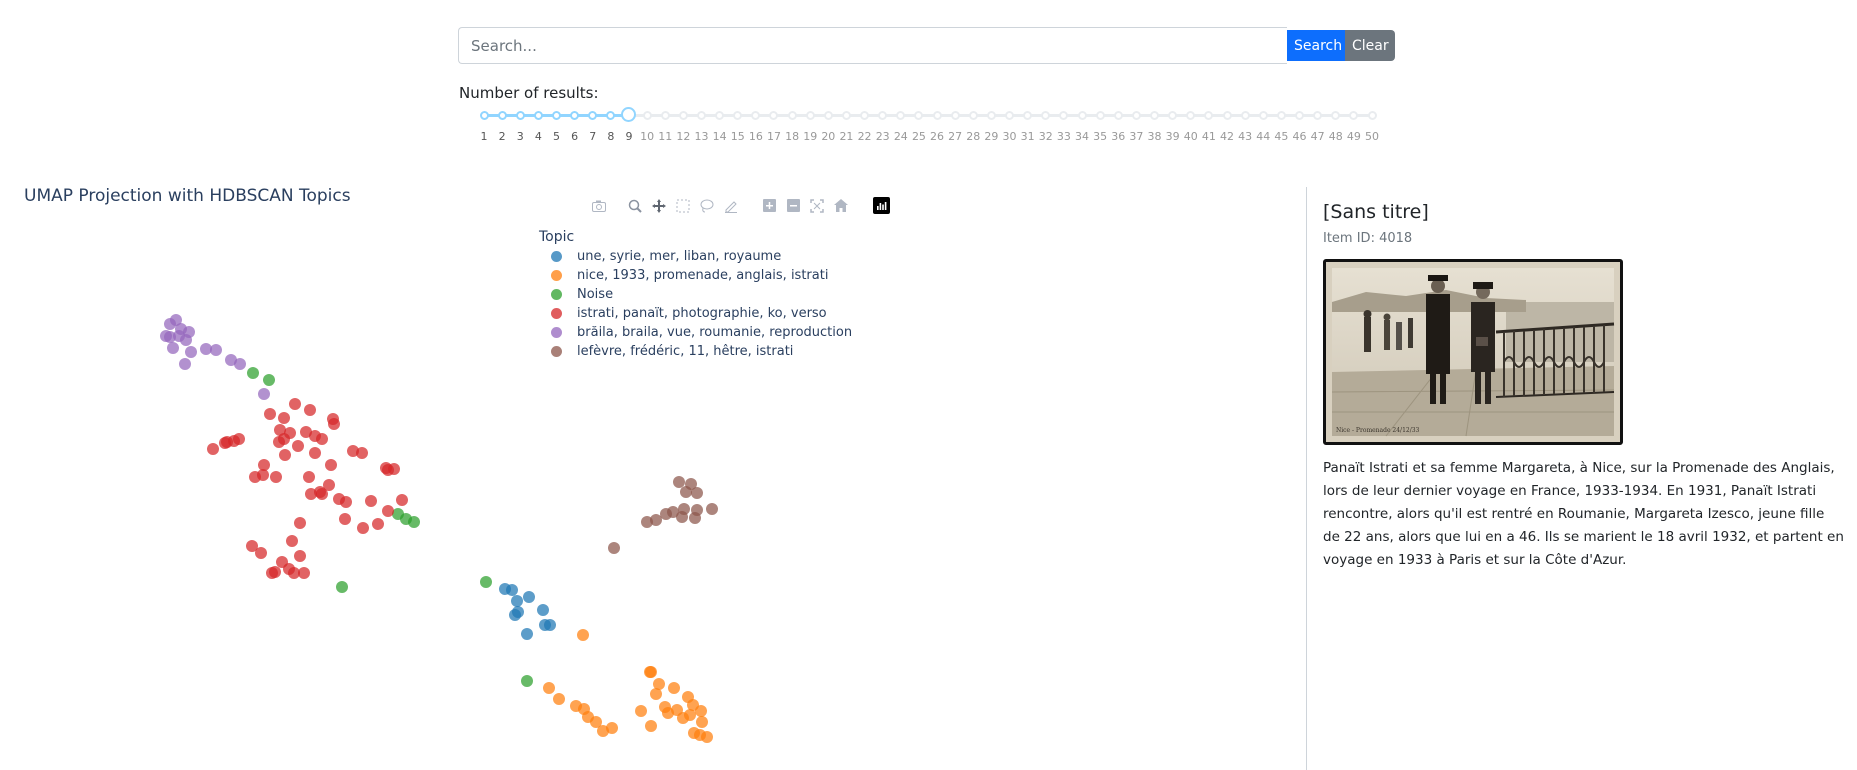 This screenshot has height=770, width=1857. Describe the element at coordinates (919, 136) in the screenshot. I see `slider-mark-label: 25` at that location.